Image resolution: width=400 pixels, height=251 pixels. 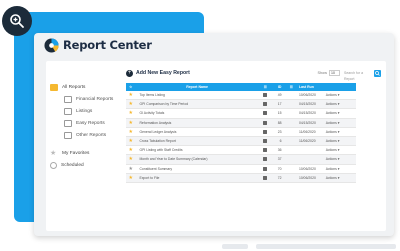 What do you see at coordinates (359, 75) in the screenshot?
I see `search-input: Search for a Report` at bounding box center [359, 75].